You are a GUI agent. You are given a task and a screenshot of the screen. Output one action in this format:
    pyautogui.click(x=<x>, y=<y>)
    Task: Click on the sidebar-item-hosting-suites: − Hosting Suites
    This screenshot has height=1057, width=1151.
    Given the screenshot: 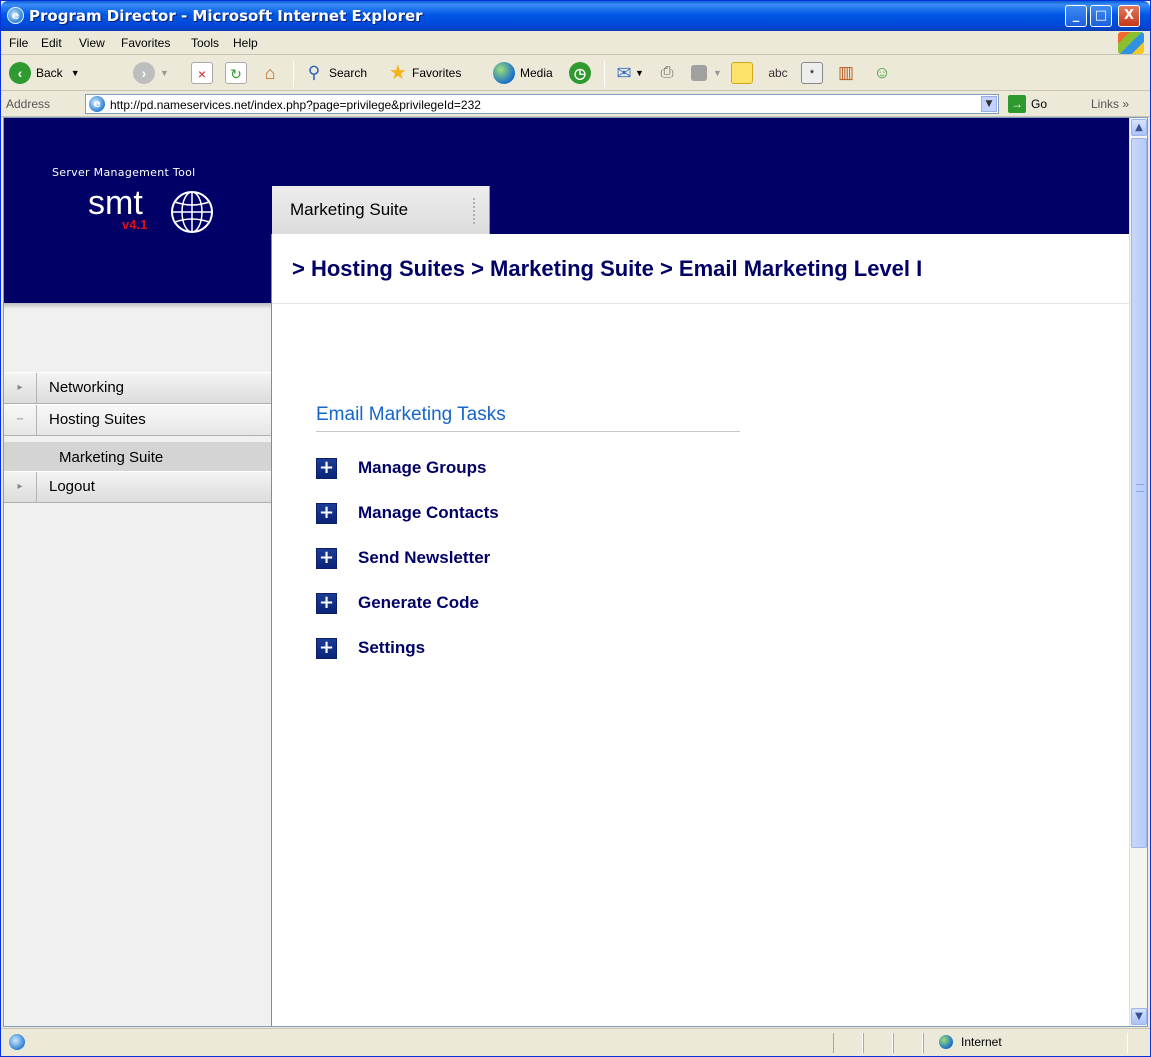 What is the action you would take?
    pyautogui.click(x=137, y=420)
    